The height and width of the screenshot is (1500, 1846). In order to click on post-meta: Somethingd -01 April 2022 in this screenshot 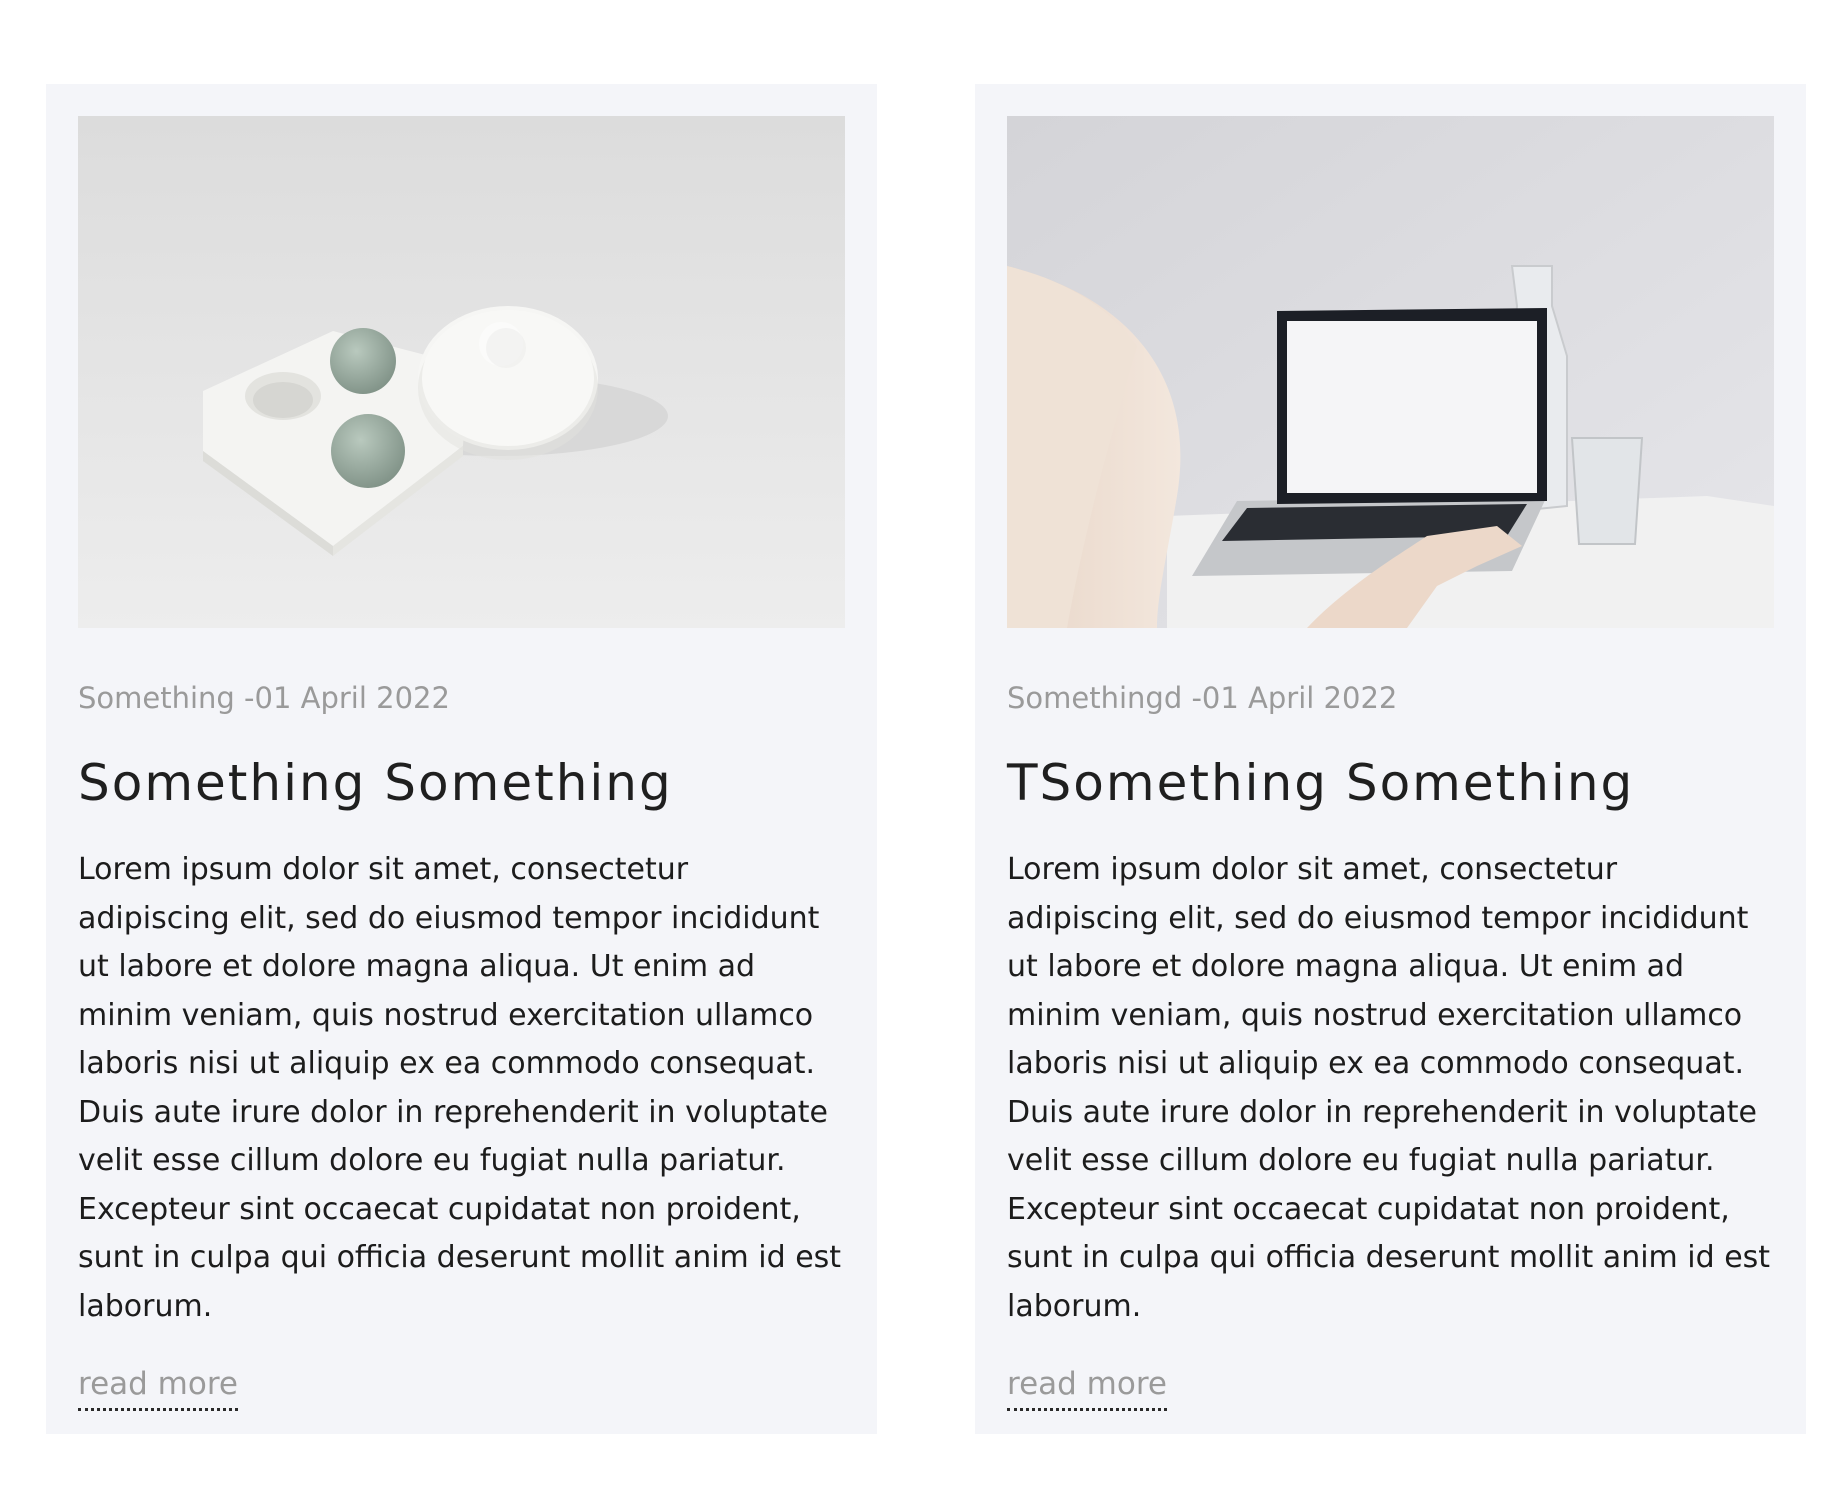, I will do `click(1202, 698)`.